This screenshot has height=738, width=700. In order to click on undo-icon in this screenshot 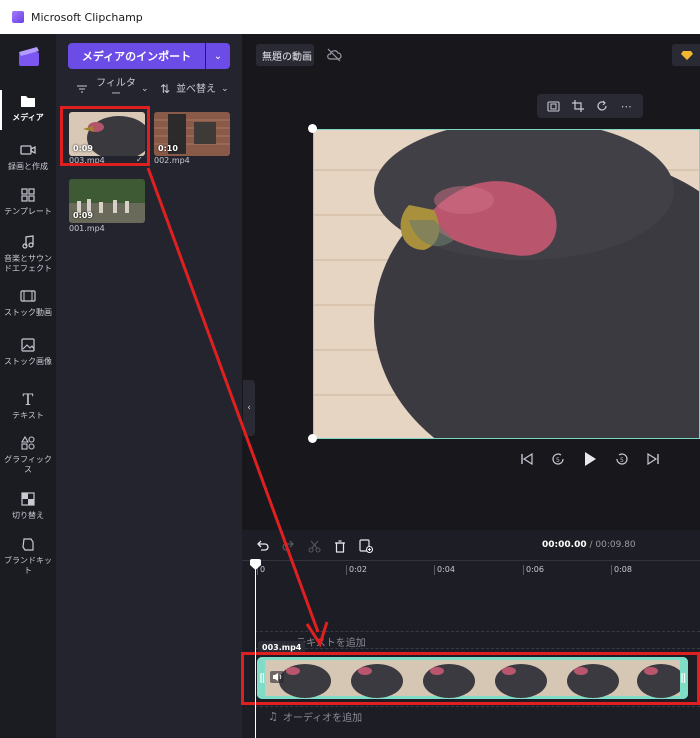, I will do `click(262, 546)`.